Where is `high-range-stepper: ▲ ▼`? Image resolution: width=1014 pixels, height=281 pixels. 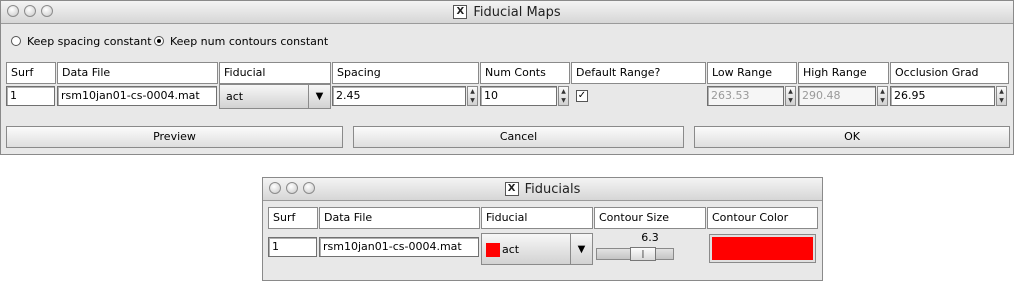
high-range-stepper: ▲ ▼ is located at coordinates (882, 96).